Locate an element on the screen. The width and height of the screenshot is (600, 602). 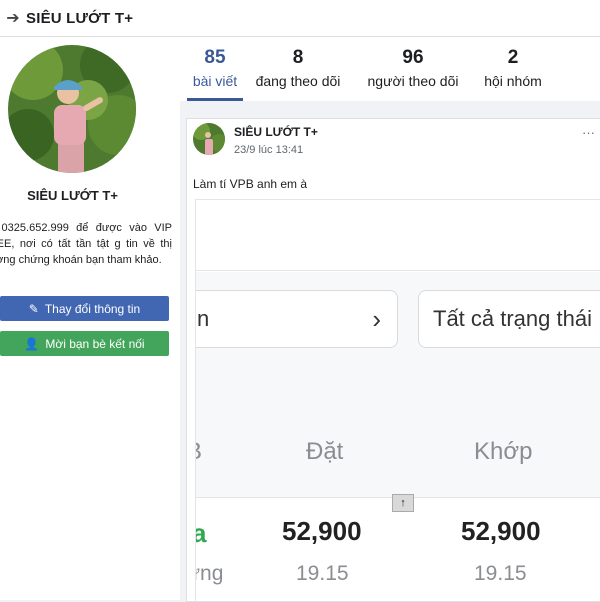
top-bar: ➔ SIÊU LƯỚT T+ is located at coordinates (300, 18).